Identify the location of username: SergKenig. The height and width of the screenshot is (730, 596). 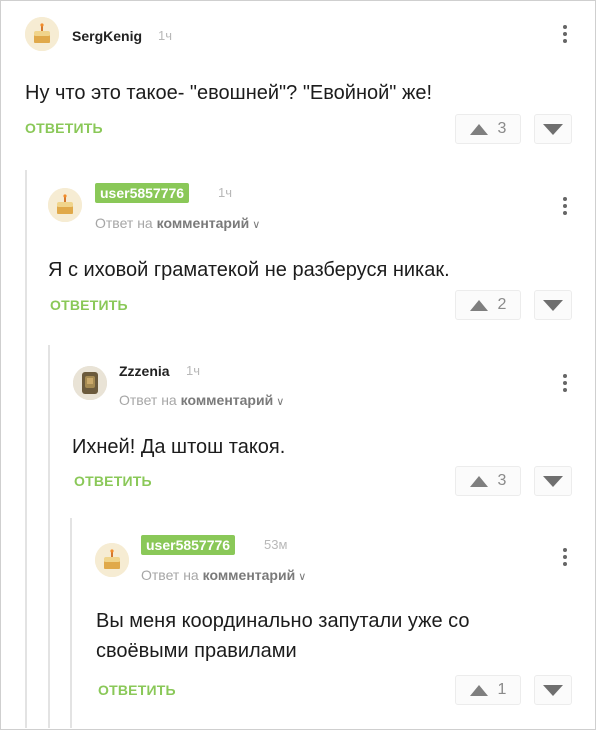
(107, 36).